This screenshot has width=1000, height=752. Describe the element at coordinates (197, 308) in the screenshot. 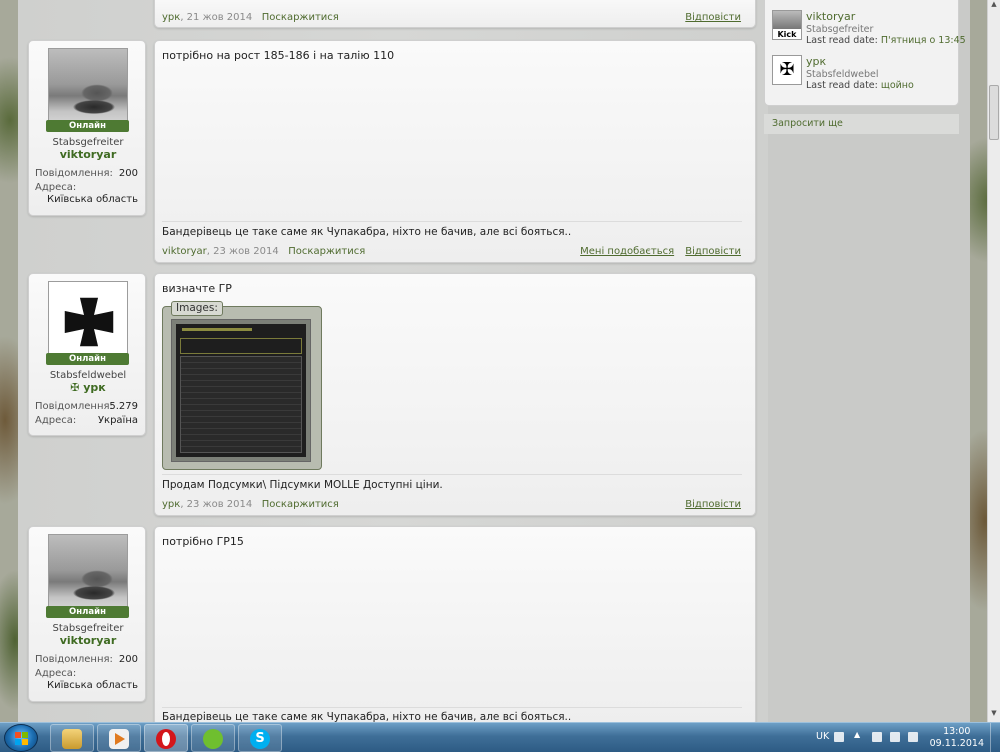

I see `images-label: Images:` at that location.